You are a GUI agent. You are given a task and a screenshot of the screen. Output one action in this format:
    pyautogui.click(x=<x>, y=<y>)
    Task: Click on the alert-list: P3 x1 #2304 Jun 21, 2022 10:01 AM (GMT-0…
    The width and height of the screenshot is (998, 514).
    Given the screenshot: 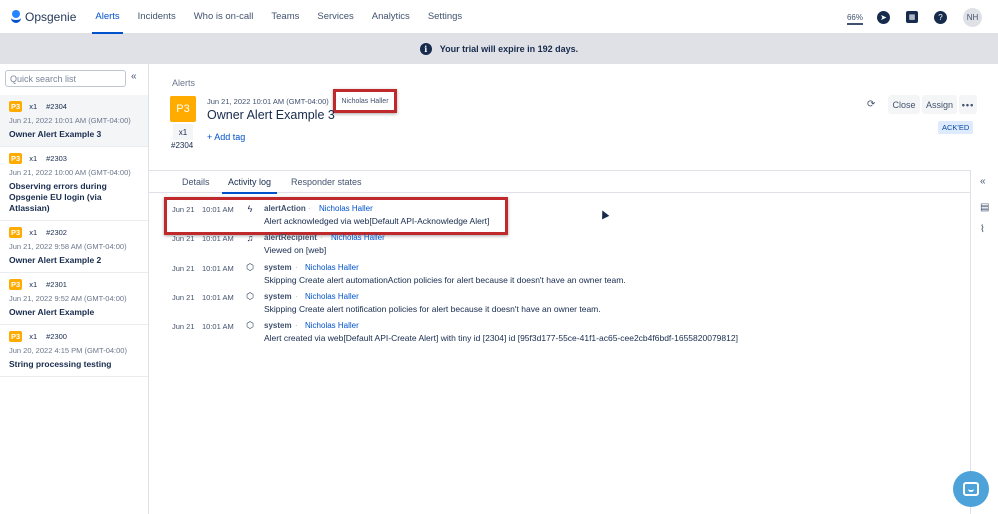 What is the action you would take?
    pyautogui.click(x=74, y=236)
    